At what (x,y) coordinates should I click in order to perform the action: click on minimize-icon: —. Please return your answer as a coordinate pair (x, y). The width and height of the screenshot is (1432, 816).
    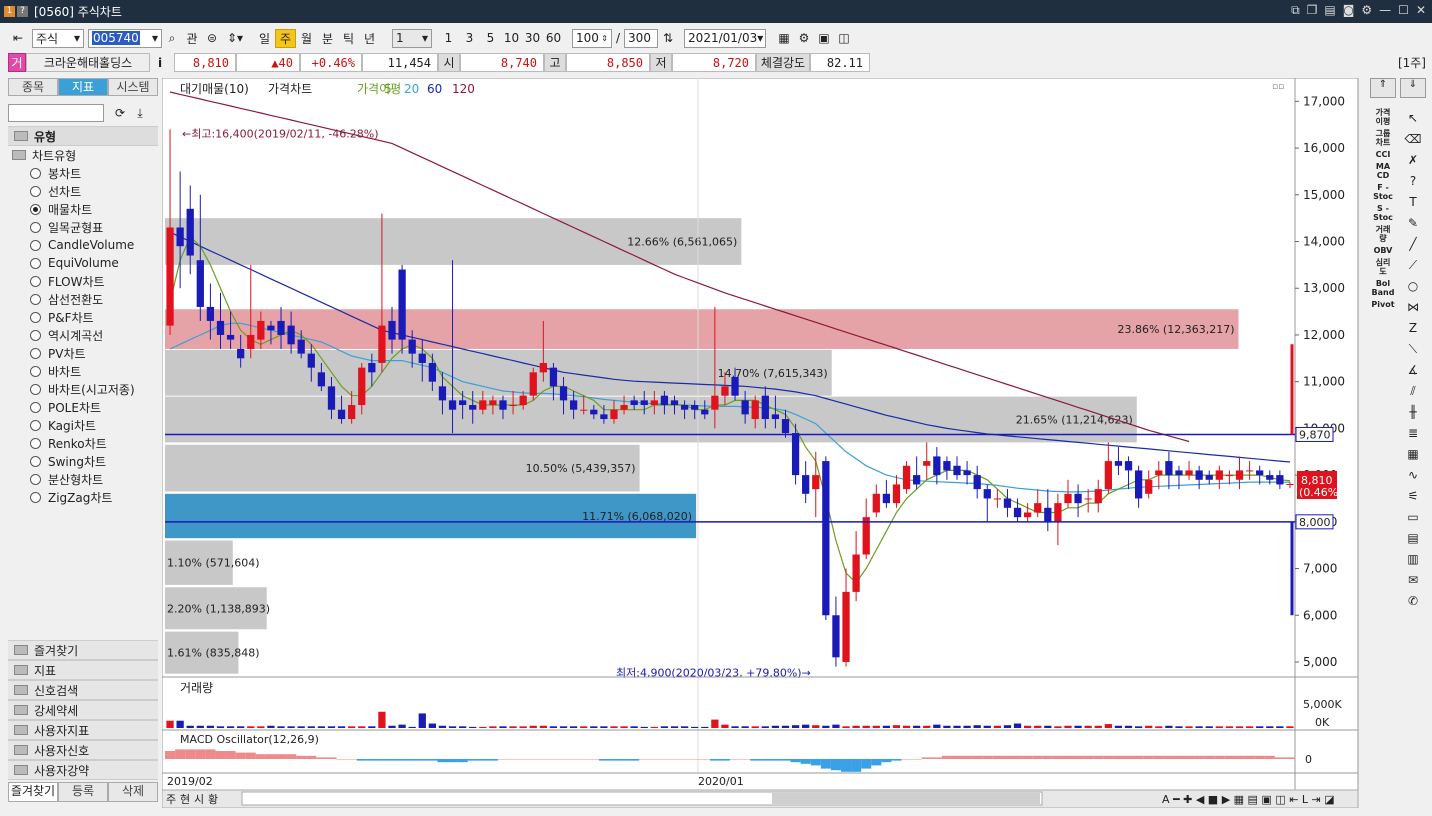
    Looking at the image, I should click on (1385, 10).